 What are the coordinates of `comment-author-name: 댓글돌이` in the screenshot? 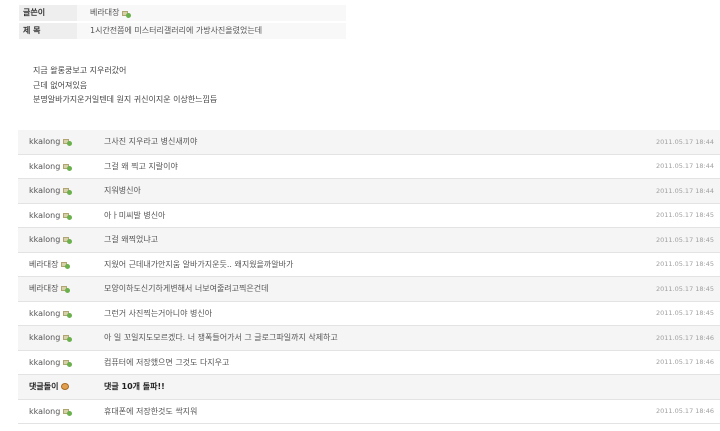 It's located at (44, 387).